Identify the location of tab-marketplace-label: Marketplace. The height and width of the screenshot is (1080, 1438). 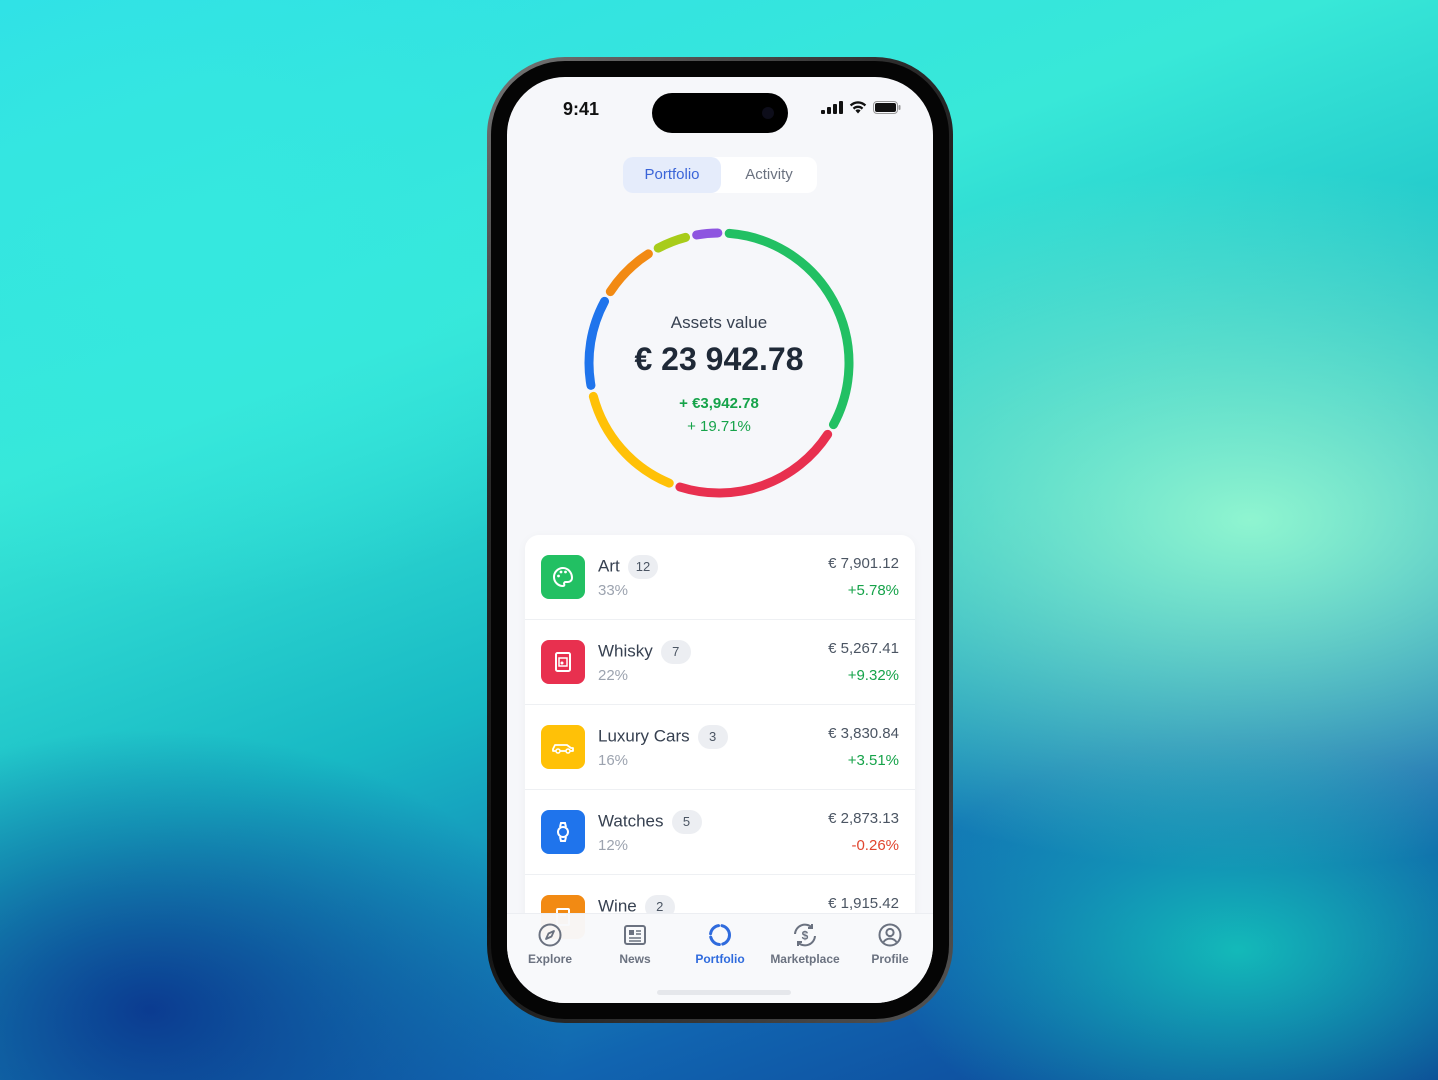
(805, 959).